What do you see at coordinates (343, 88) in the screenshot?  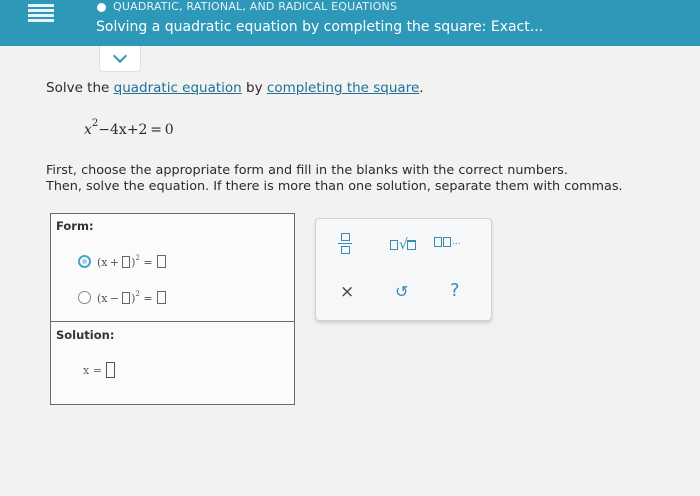 I see `completing-square-link: completing the square` at bounding box center [343, 88].